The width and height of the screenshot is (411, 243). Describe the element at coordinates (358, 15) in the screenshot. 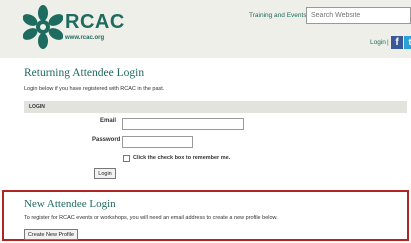

I see `search-input` at that location.